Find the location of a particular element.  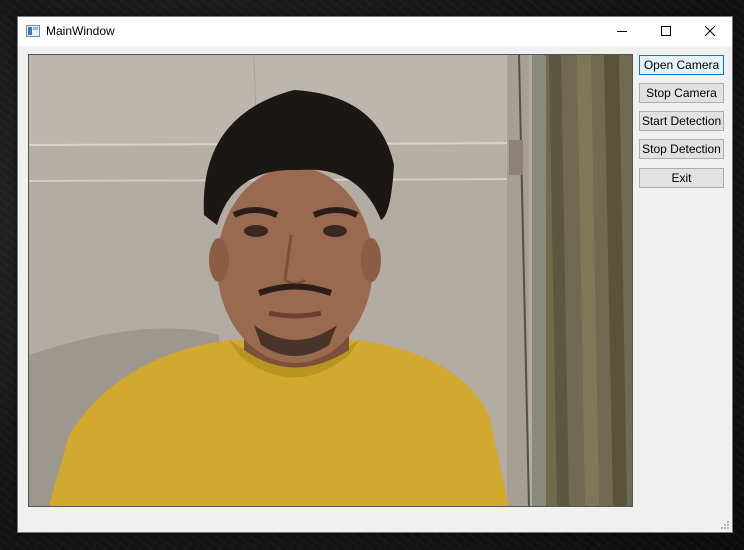

maximize-icon is located at coordinates (666, 31).